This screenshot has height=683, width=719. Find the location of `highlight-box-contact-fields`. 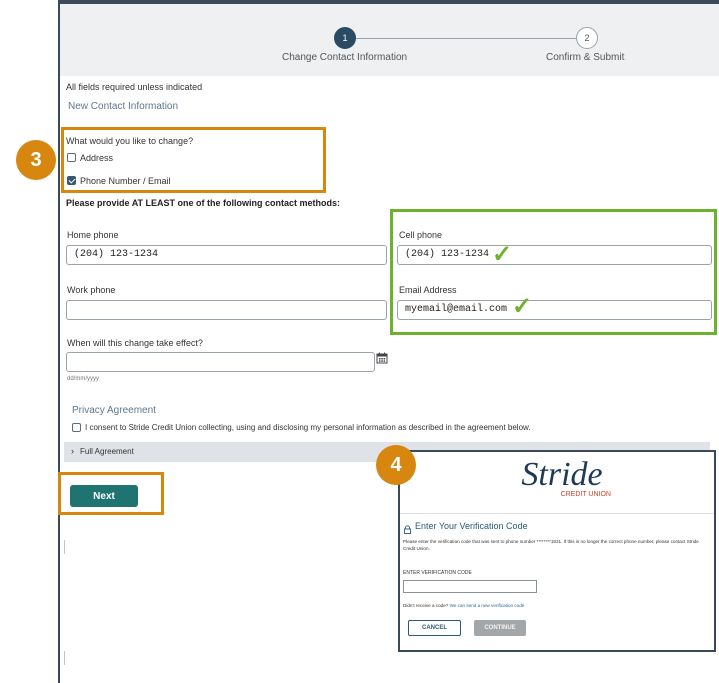

highlight-box-contact-fields is located at coordinates (553, 272).